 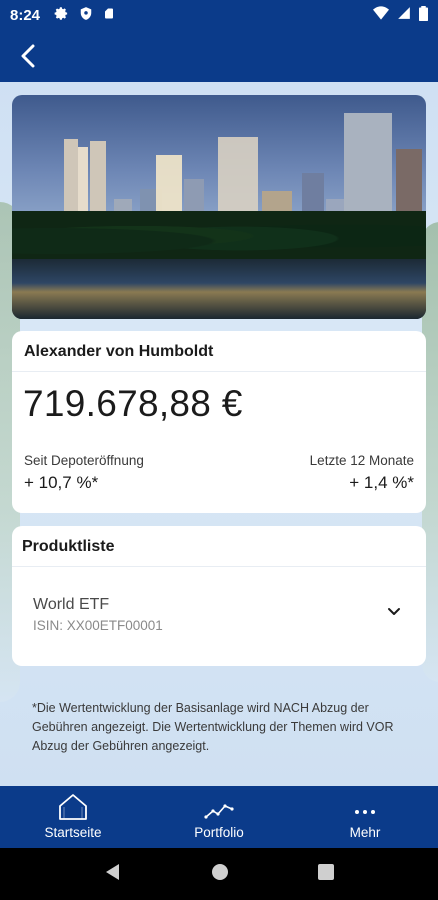 I want to click on since-opening-value: + 10,7 %*, so click(x=61, y=482).